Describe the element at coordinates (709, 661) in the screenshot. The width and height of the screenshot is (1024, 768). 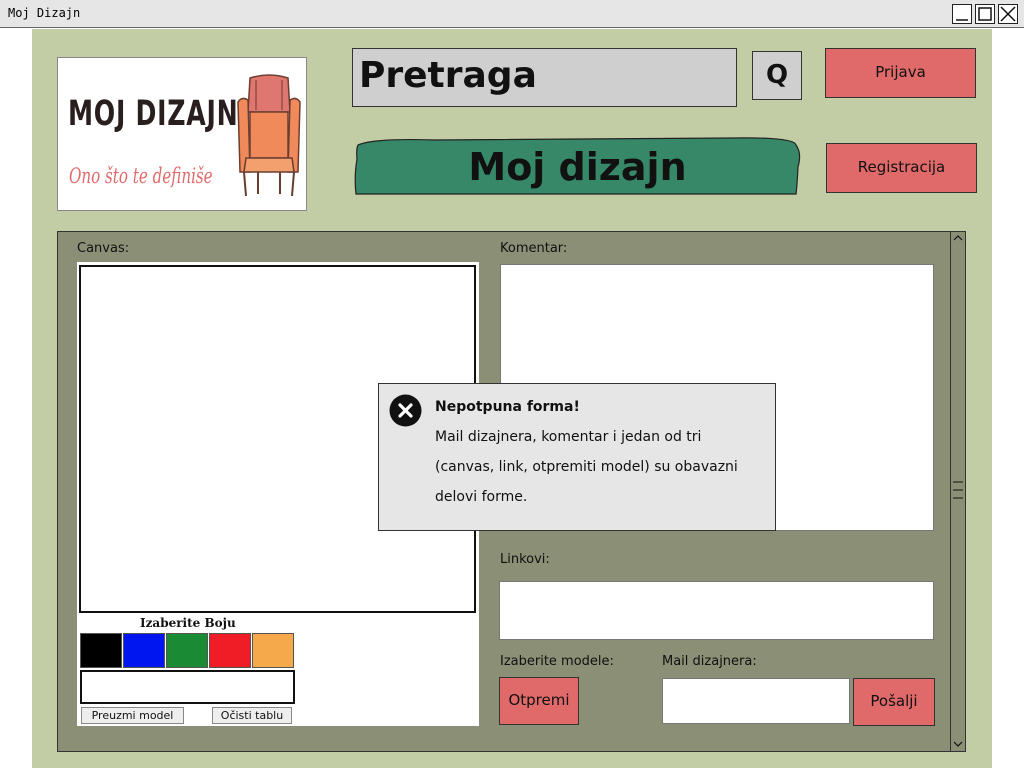
I see `email-label: Mail dizajnera:` at that location.